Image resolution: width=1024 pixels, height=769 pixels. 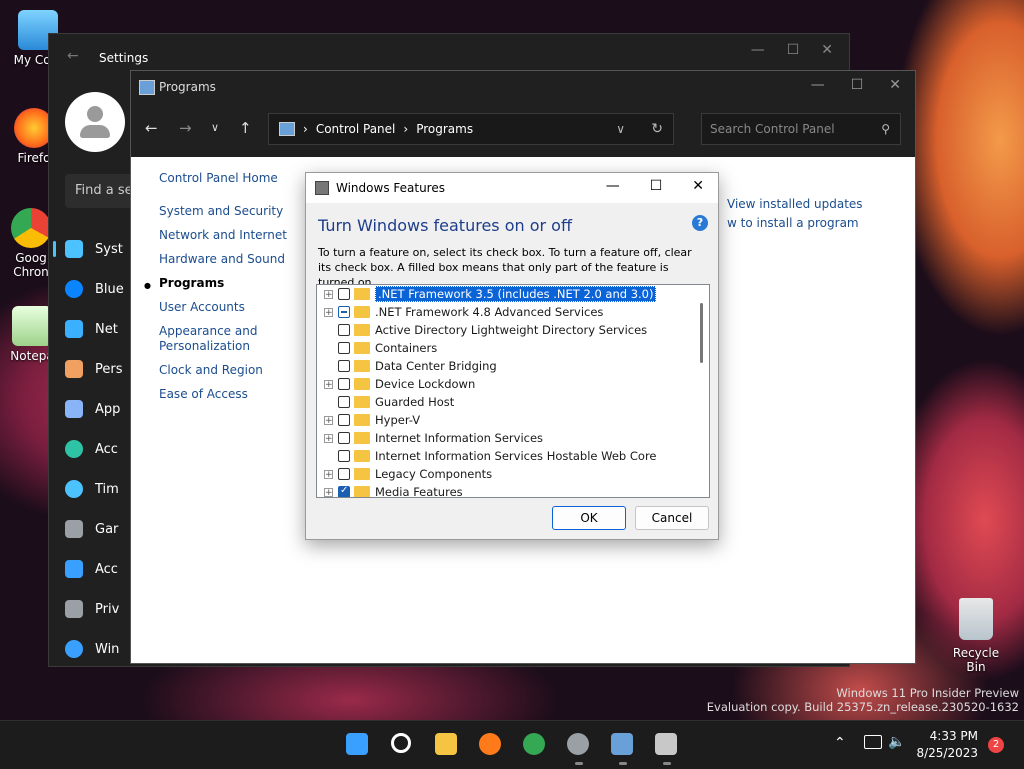 What do you see at coordinates (100, 329) in the screenshot?
I see `settings-nav-network: Net` at bounding box center [100, 329].